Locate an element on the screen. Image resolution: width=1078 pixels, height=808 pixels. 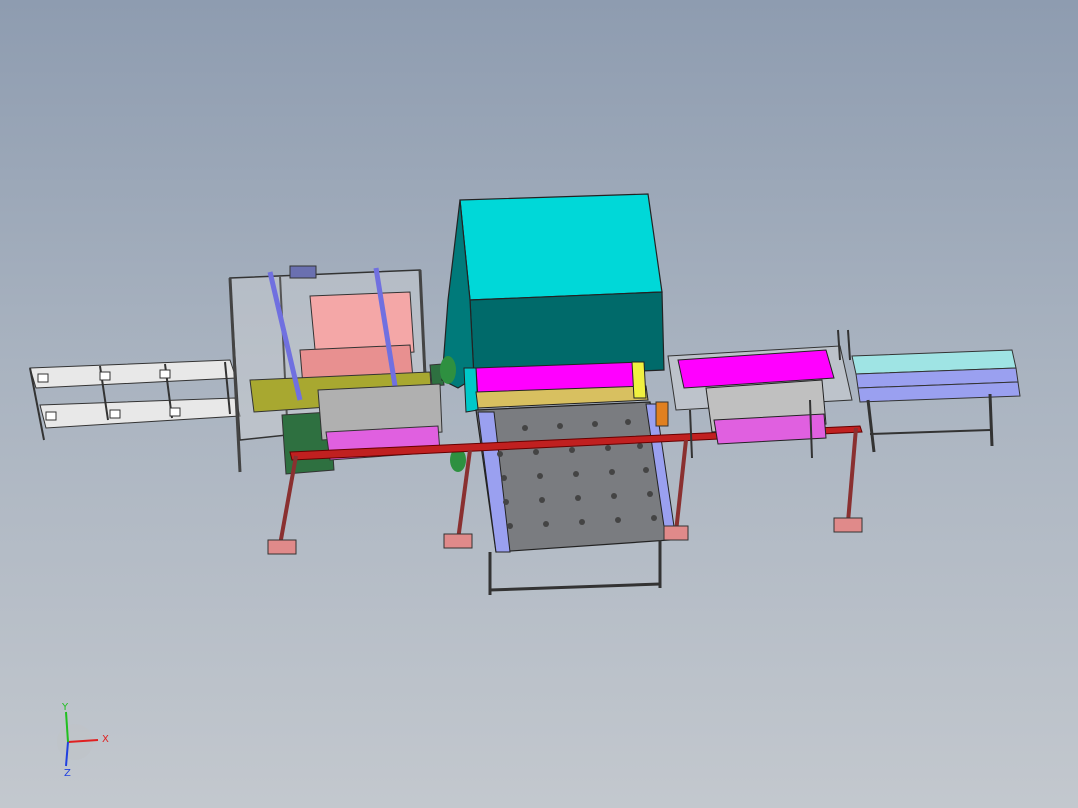
coordinate-triad: X Y Z is located at coordinates (83, 740).